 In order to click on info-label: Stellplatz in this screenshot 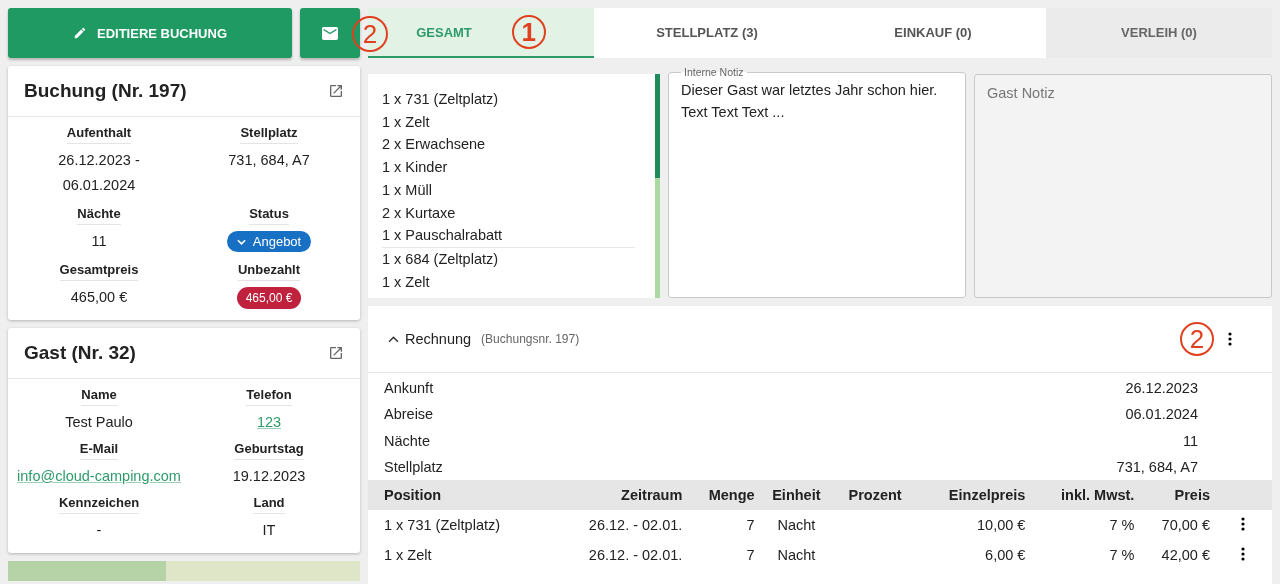, I will do `click(413, 467)`.